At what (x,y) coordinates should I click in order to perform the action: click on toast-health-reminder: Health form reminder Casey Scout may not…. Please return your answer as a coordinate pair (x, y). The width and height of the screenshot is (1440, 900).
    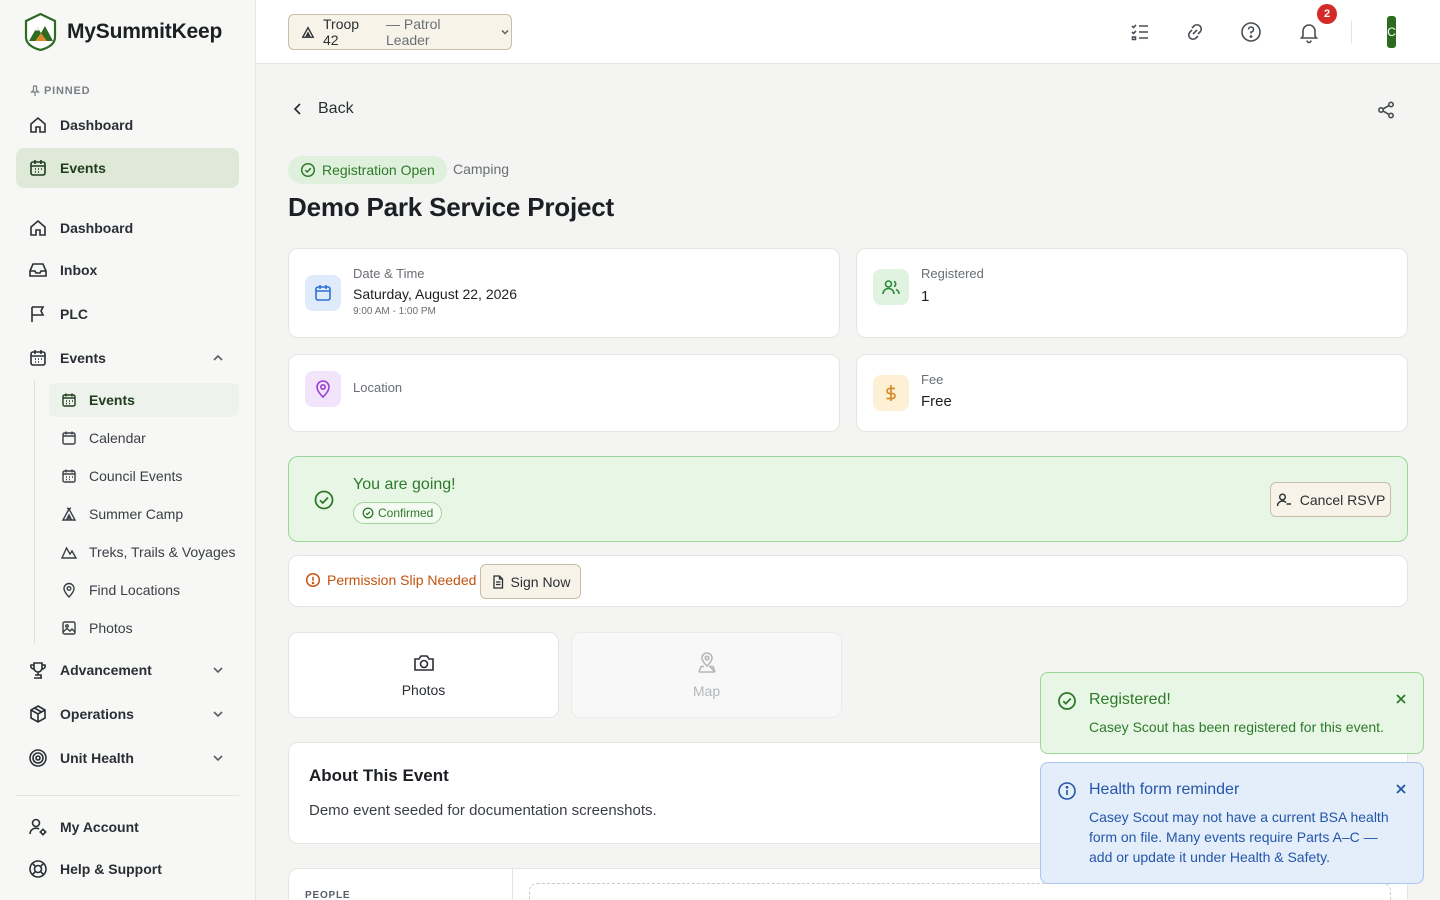
    Looking at the image, I should click on (1232, 823).